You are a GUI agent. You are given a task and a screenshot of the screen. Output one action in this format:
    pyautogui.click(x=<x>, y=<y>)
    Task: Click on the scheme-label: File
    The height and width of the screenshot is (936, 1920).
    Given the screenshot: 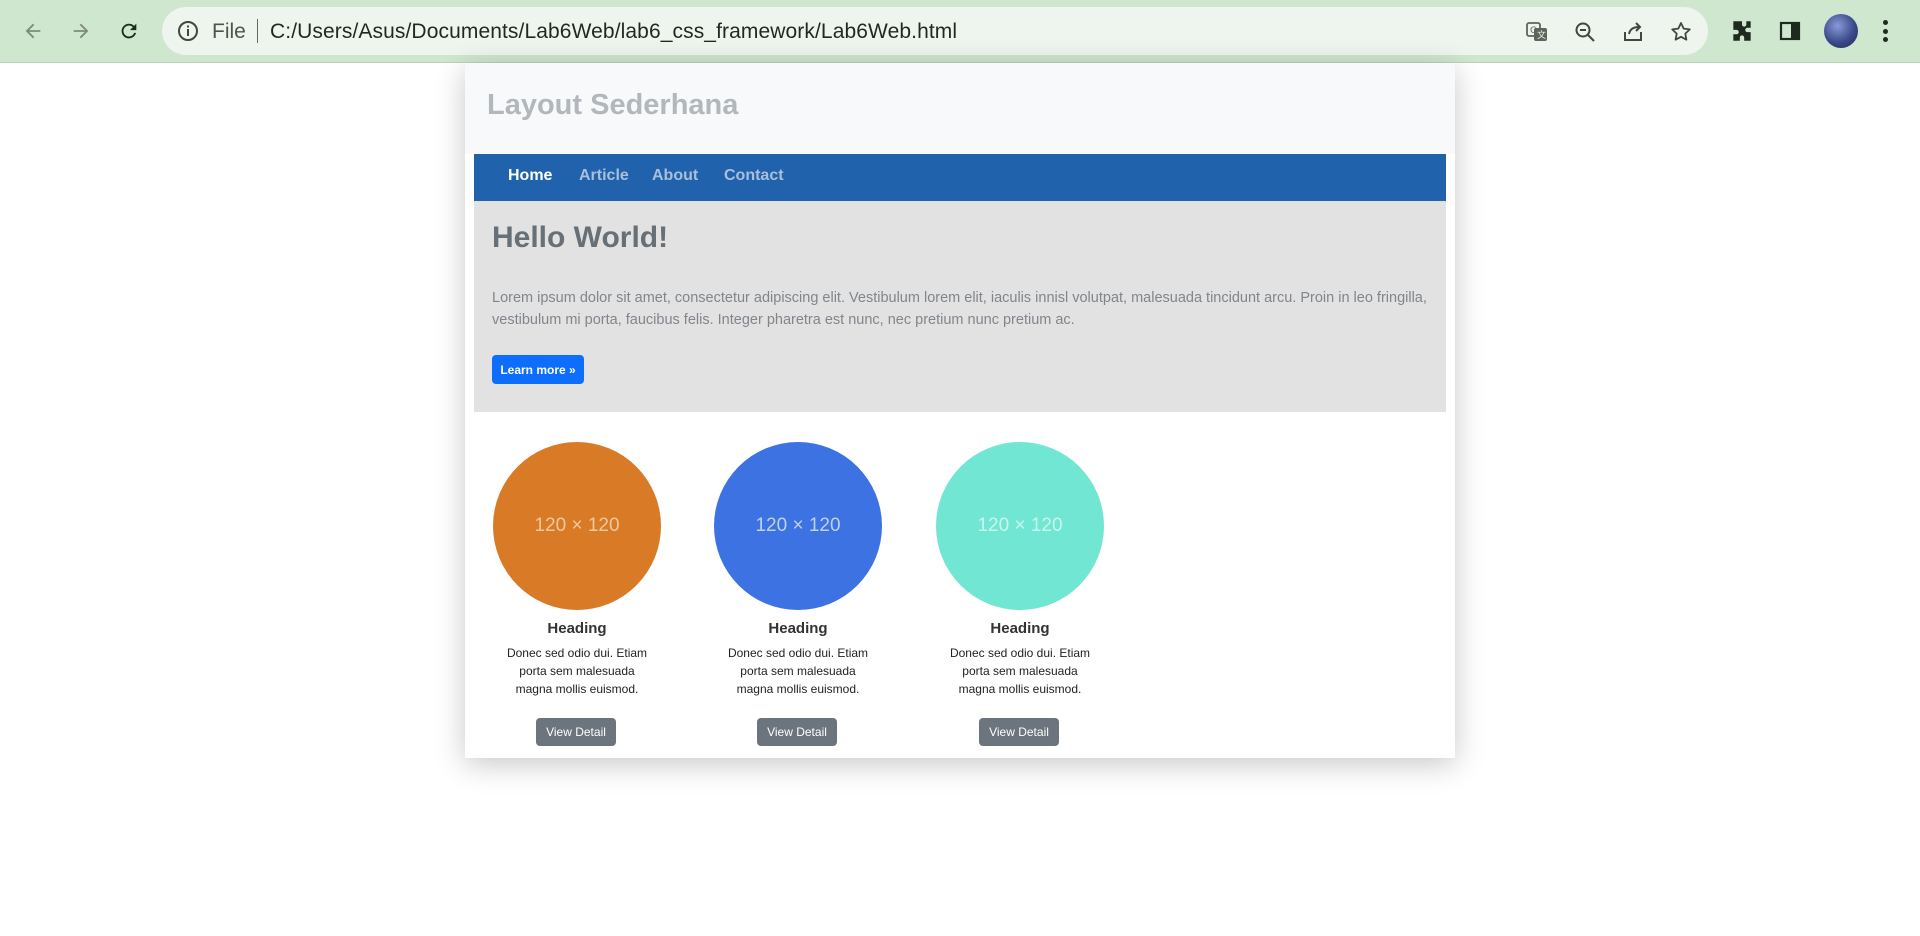 What is the action you would take?
    pyautogui.click(x=229, y=31)
    